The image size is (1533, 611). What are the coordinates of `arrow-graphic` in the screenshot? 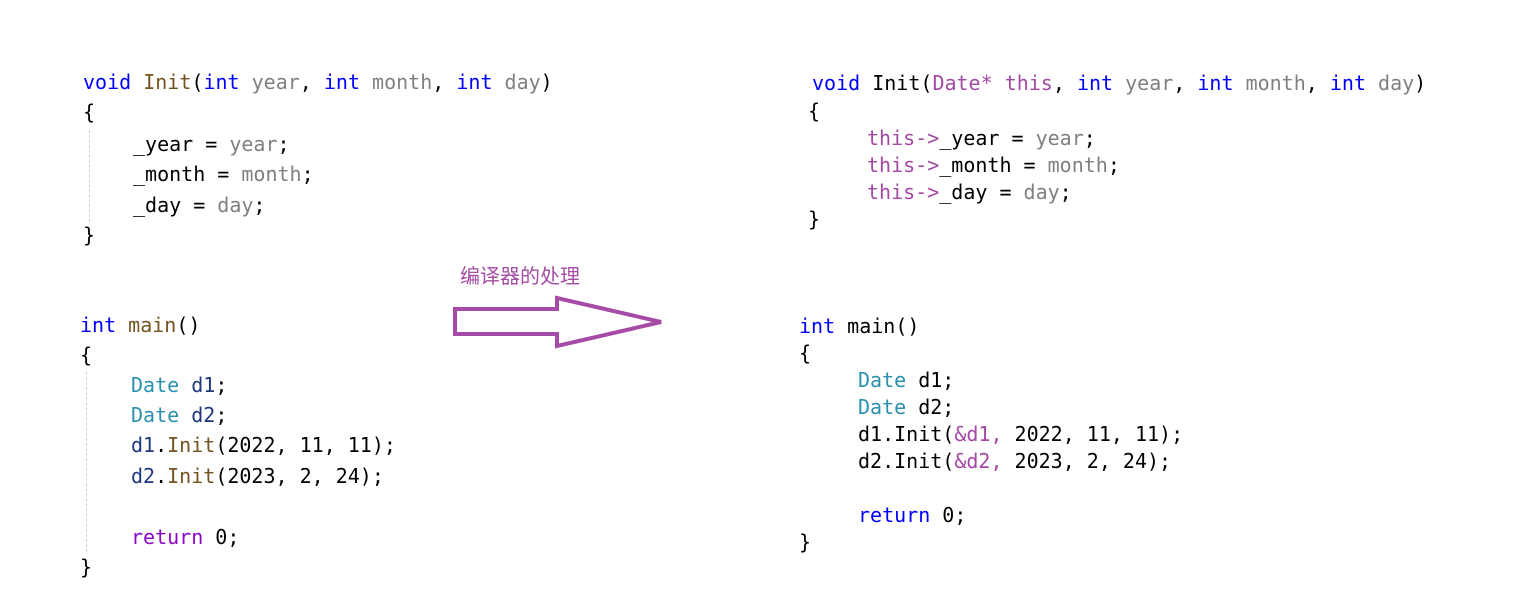 It's located at (557, 322).